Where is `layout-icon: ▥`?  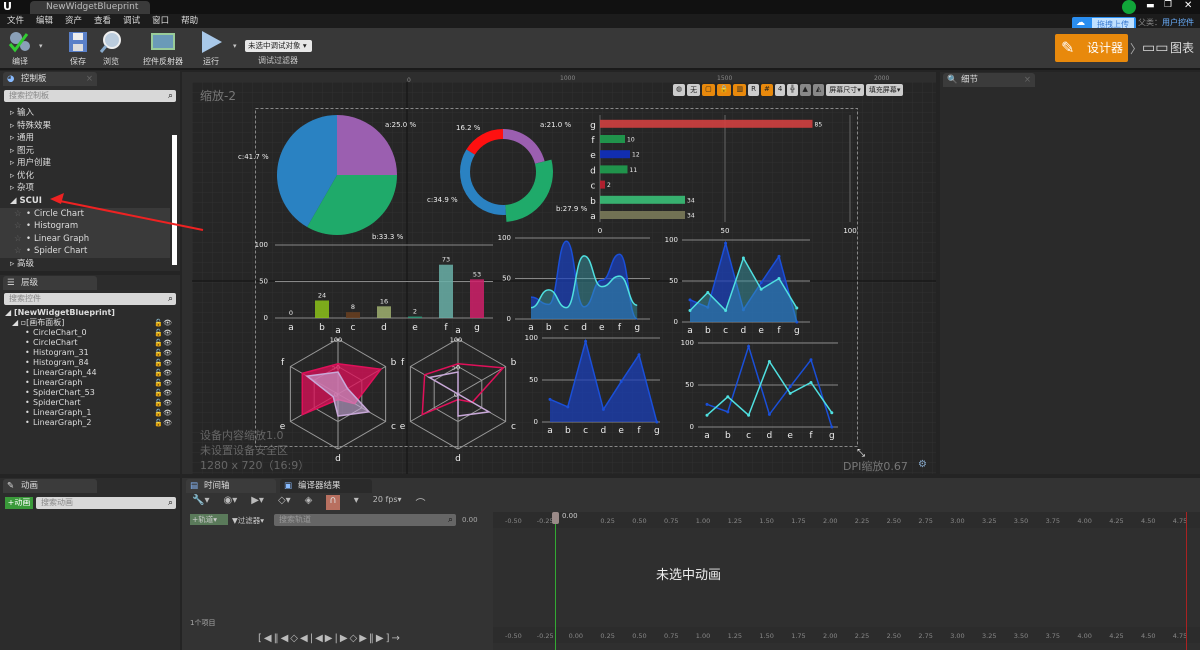
layout-icon: ▥ is located at coordinates (740, 90).